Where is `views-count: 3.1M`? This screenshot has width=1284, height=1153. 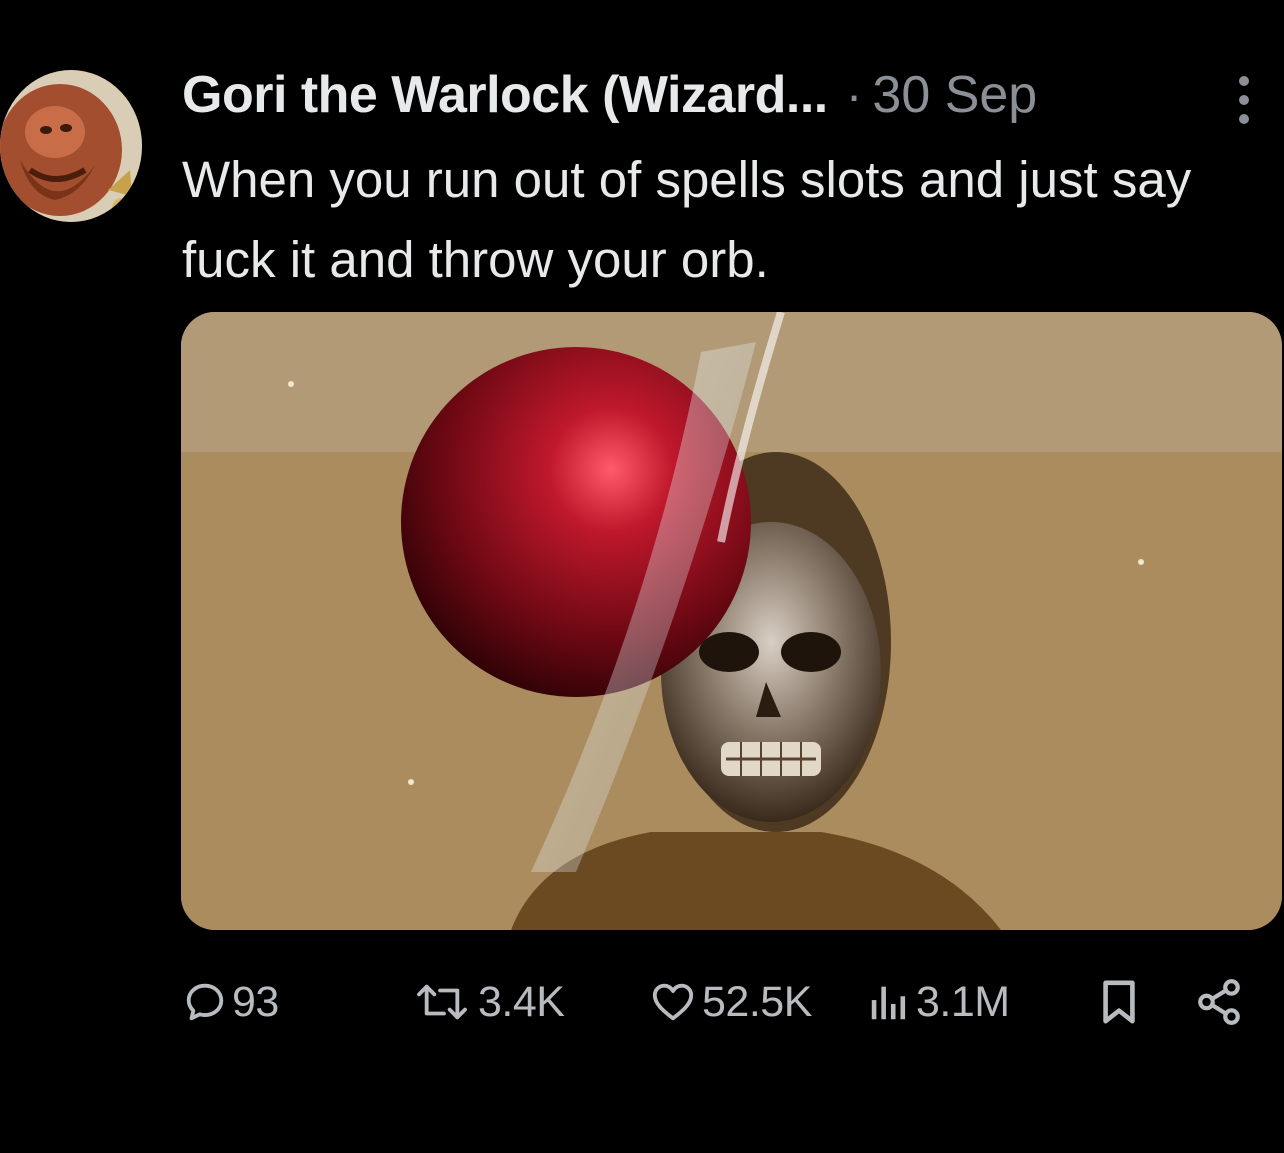
views-count: 3.1M is located at coordinates (963, 1001).